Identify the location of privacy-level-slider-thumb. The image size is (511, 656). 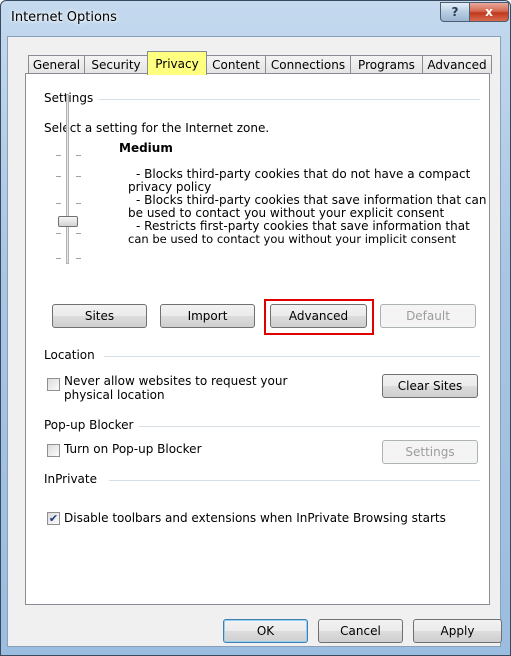
(68, 221).